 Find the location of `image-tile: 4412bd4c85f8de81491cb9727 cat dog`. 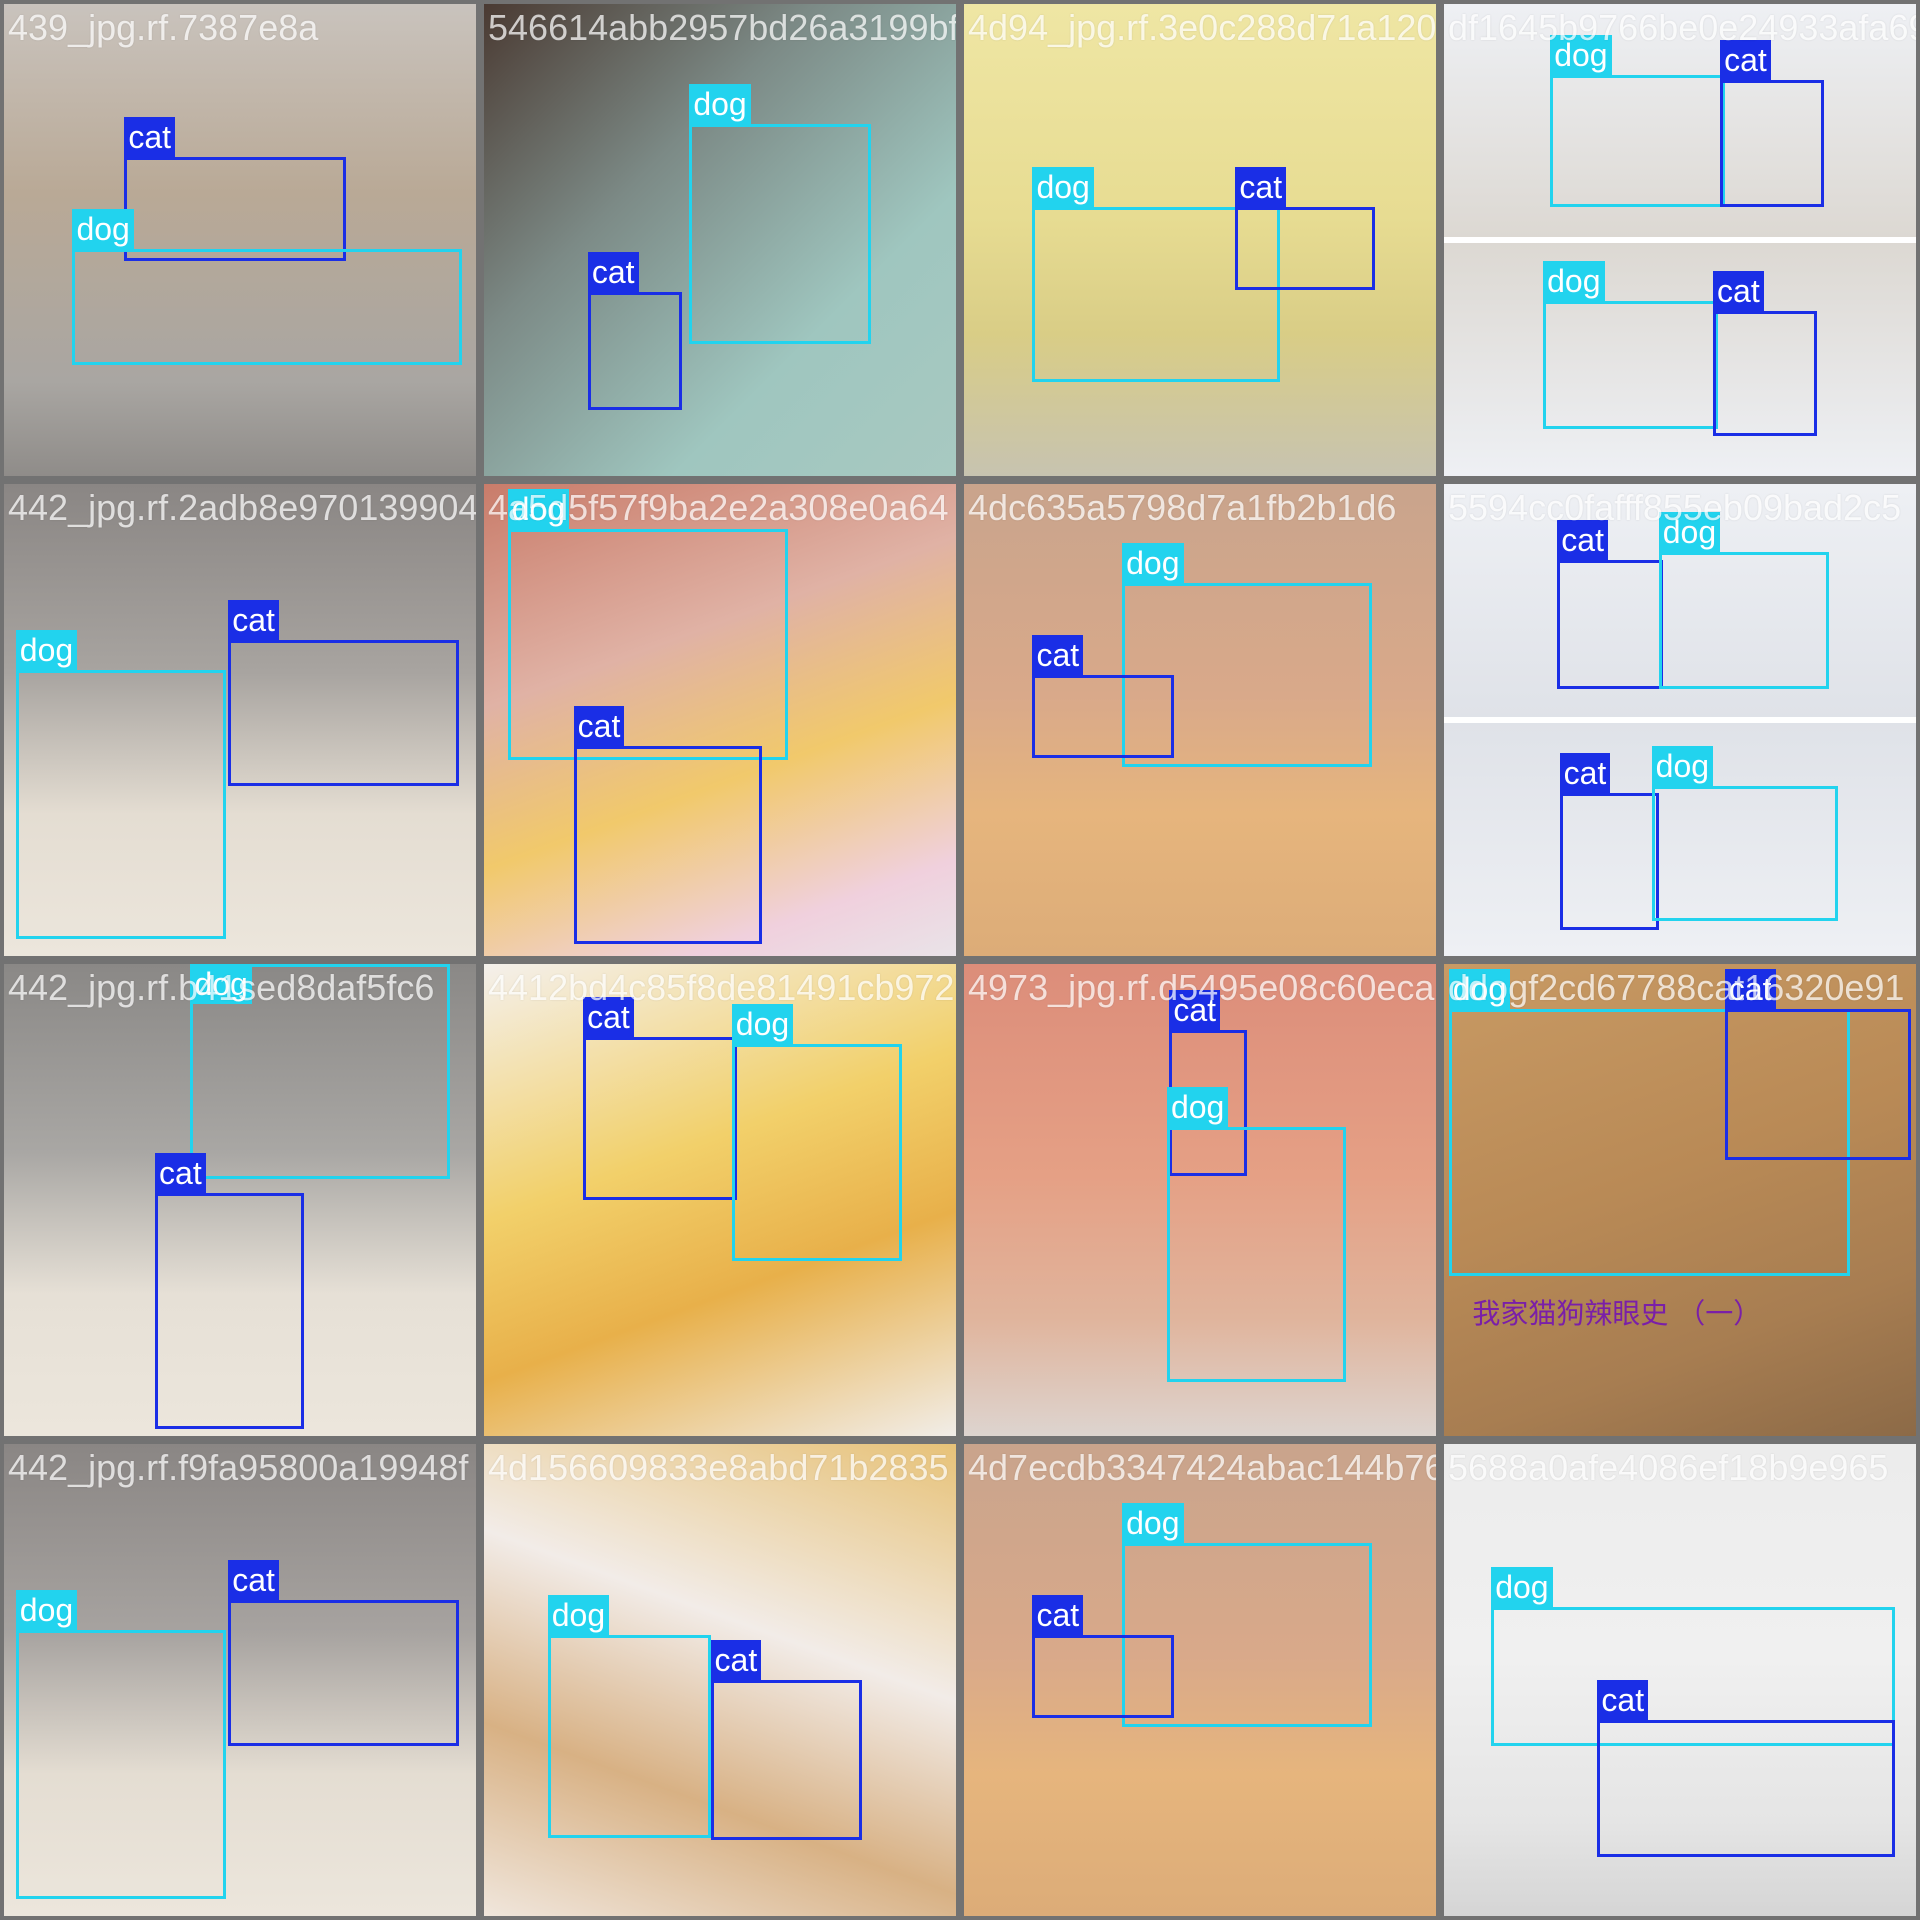

image-tile: 4412bd4c85f8de81491cb9727 cat dog is located at coordinates (720, 1200).